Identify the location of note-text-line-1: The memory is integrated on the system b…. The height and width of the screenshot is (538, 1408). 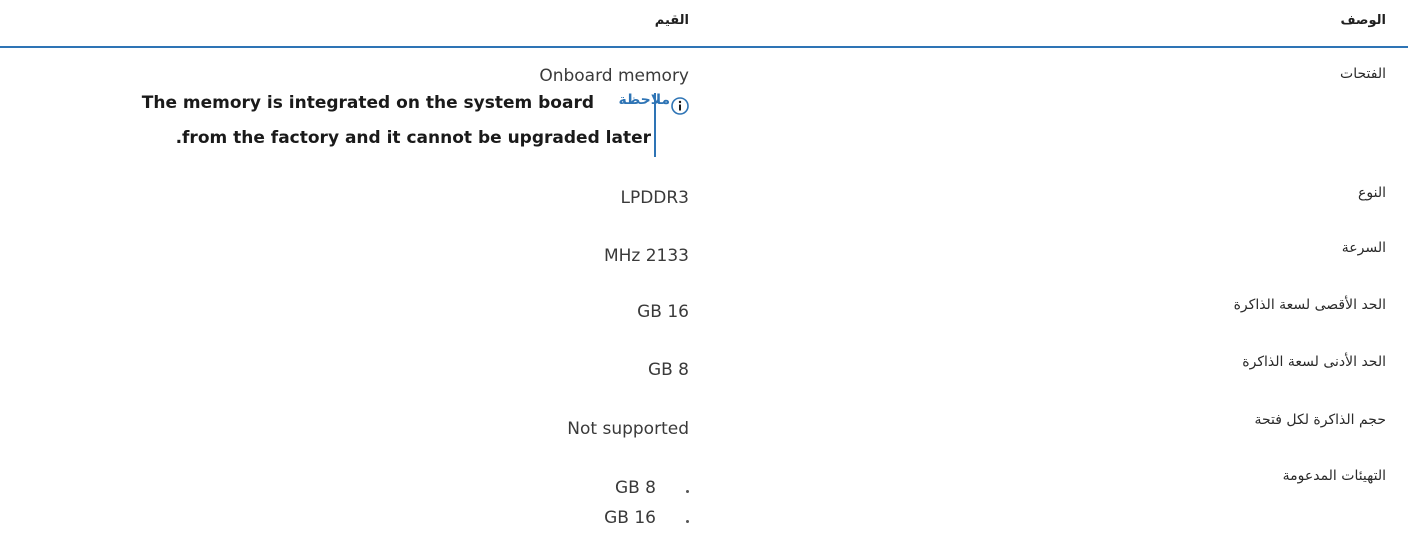
(367, 103).